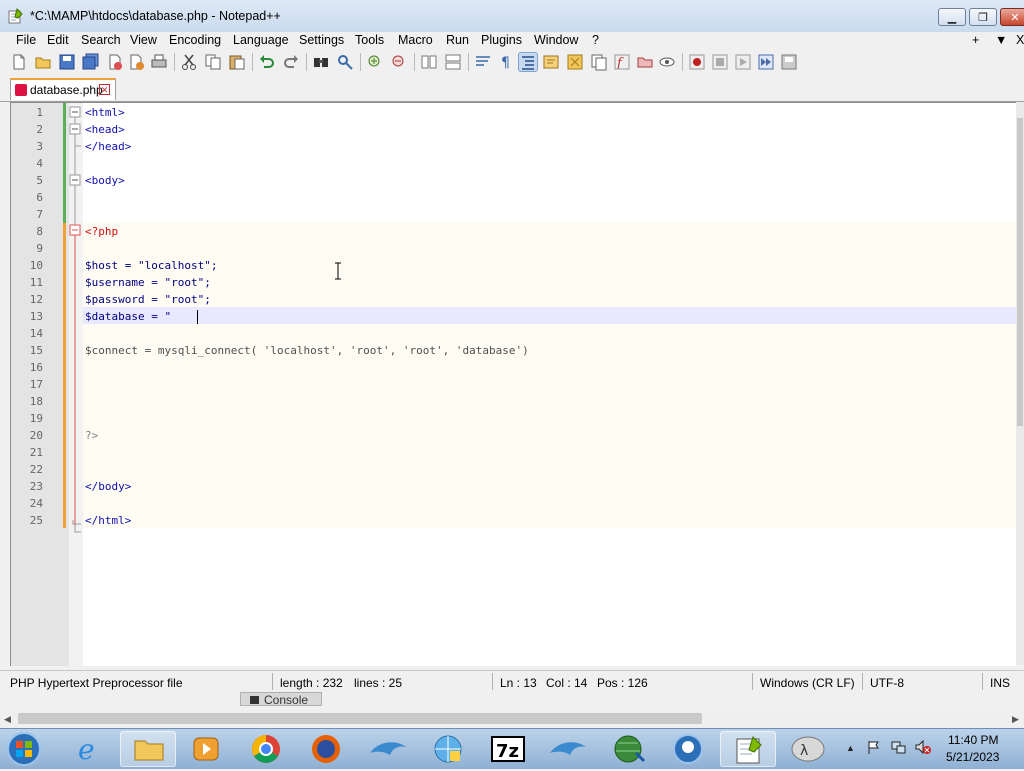 Image resolution: width=1024 pixels, height=771 pixels. Describe the element at coordinates (369, 41) in the screenshot. I see `menu-tools: Tools` at that location.